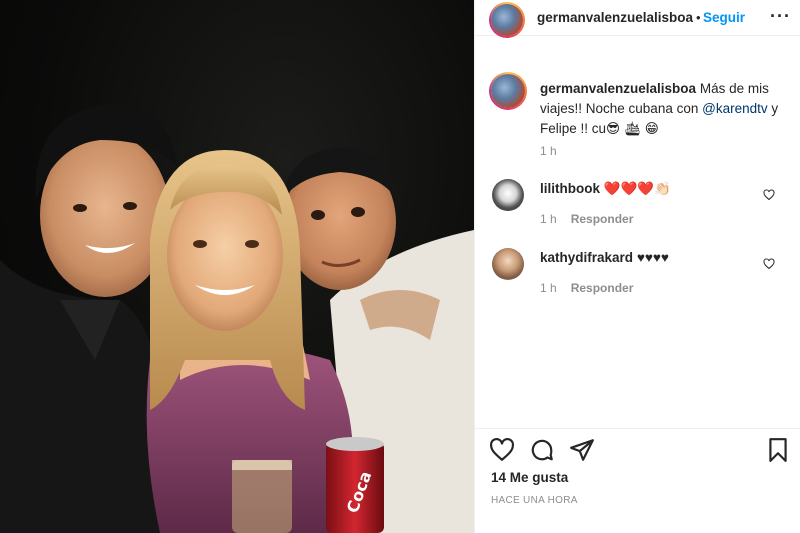 The image size is (800, 533). Describe the element at coordinates (637, 448) in the screenshot. I see `post-actions-bar` at that location.